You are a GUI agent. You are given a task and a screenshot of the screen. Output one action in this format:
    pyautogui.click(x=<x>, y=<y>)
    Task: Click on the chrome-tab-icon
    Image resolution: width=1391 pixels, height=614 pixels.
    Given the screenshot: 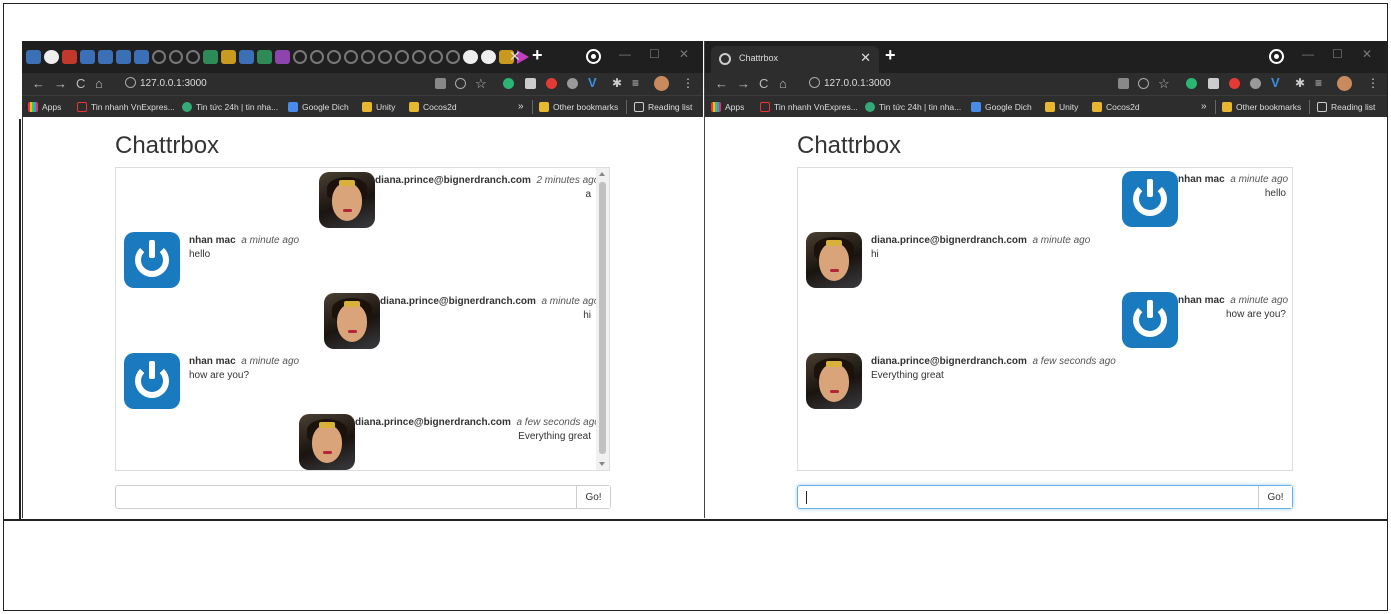 What is the action you would take?
    pyautogui.click(x=488, y=57)
    